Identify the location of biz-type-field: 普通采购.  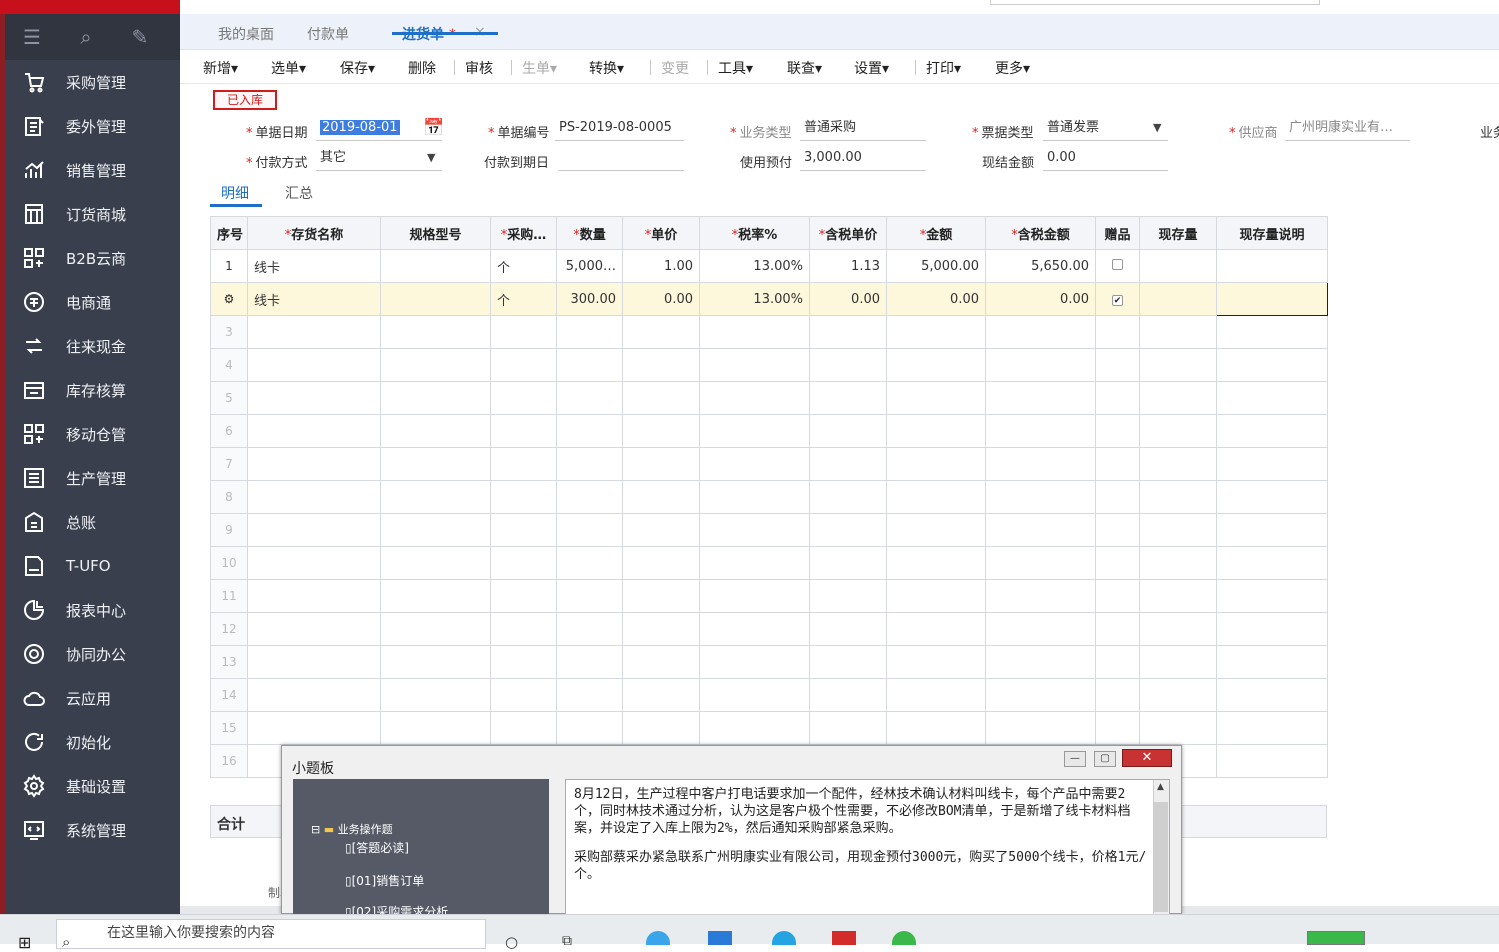
(863, 129).